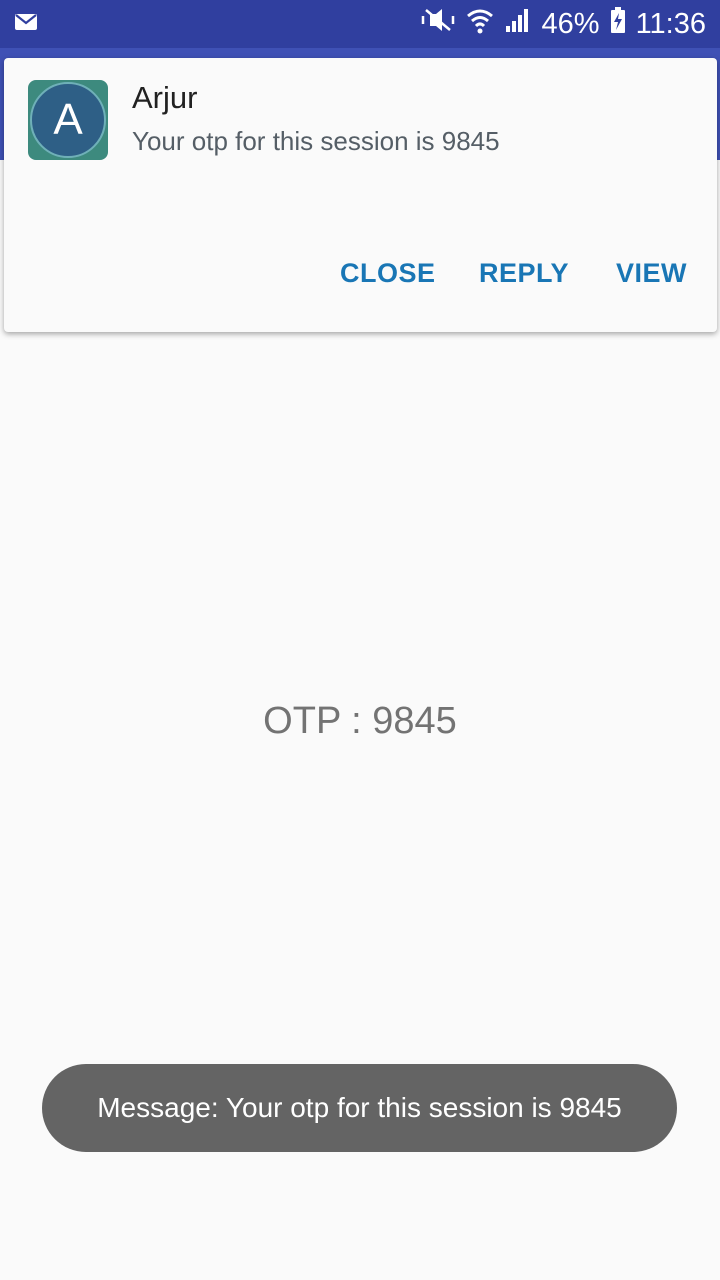 The image size is (720, 1280). I want to click on battery-charging-icon, so click(618, 24).